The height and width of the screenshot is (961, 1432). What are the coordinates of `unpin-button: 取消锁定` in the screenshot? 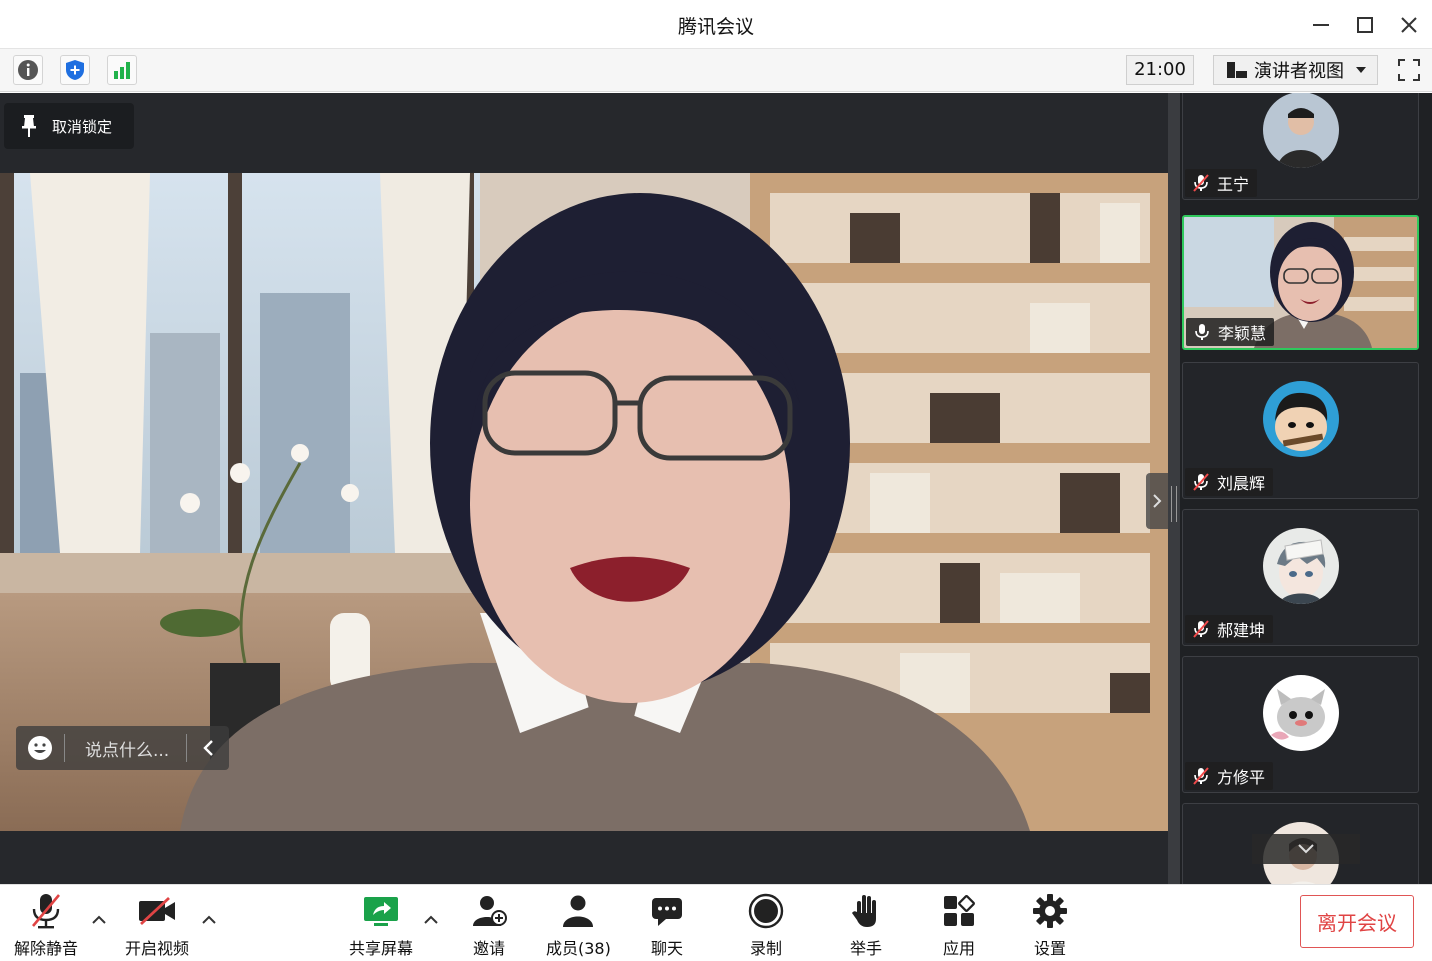 It's located at (69, 126).